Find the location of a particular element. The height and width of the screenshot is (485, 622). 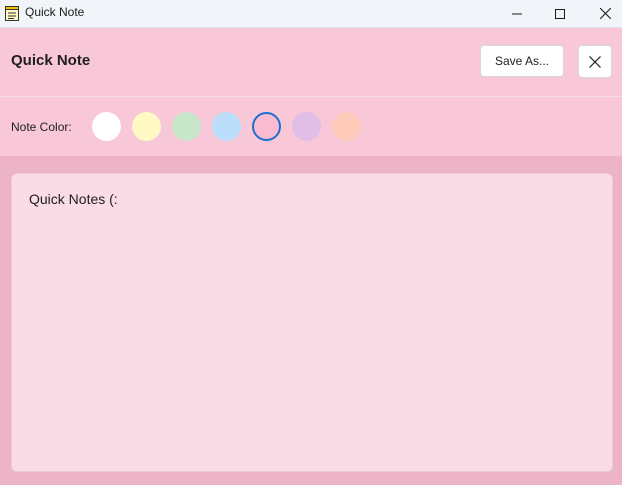

page-title: Quick Note is located at coordinates (51, 60).